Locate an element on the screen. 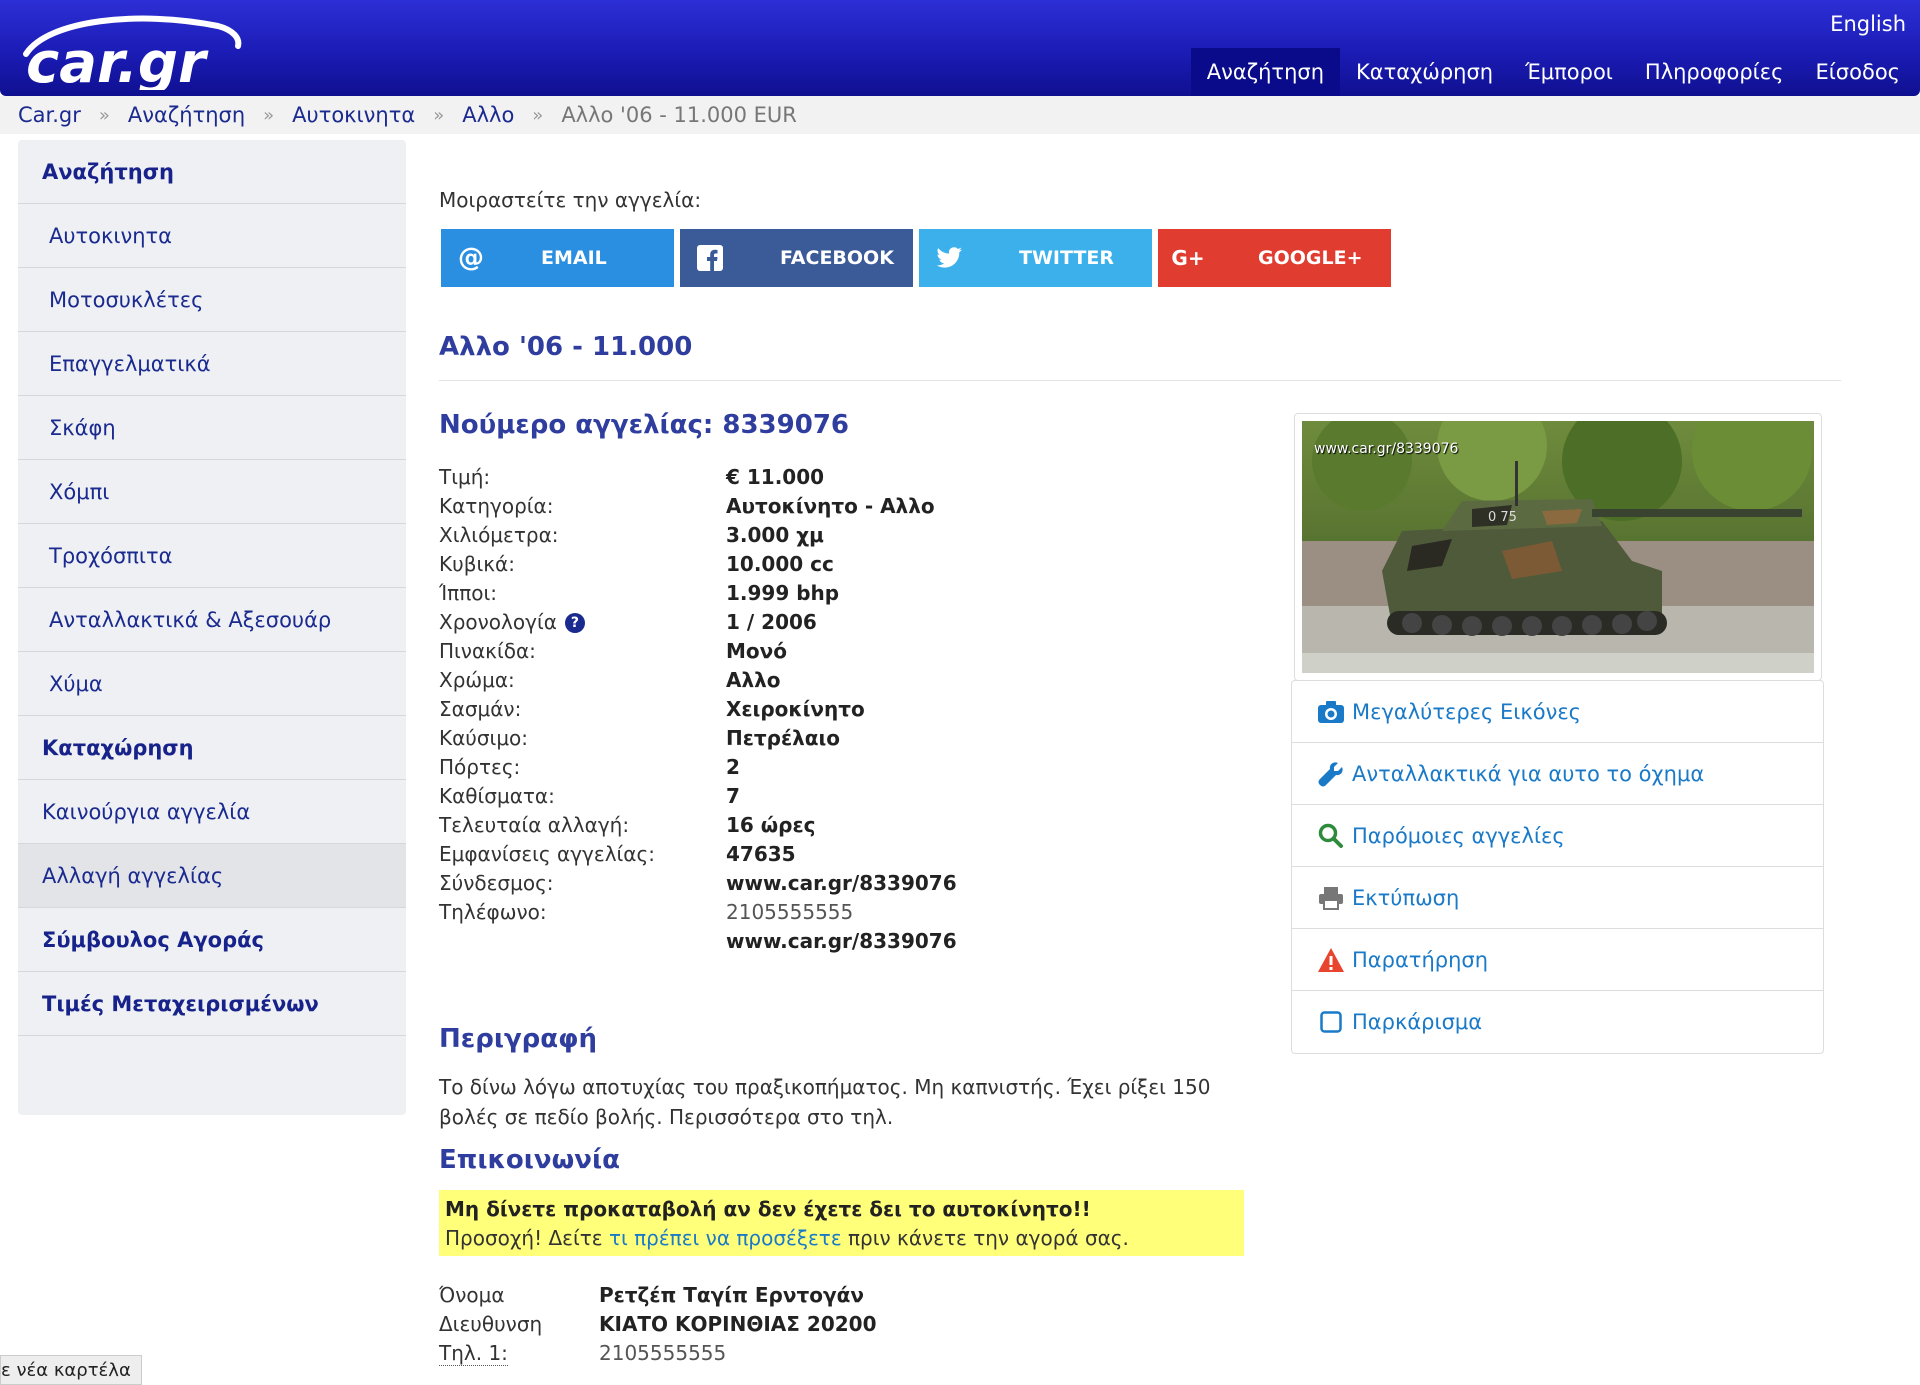 The width and height of the screenshot is (1920, 1385). spec-row: Χιλιόμετρα: 3.000 χμ is located at coordinates (631, 534).